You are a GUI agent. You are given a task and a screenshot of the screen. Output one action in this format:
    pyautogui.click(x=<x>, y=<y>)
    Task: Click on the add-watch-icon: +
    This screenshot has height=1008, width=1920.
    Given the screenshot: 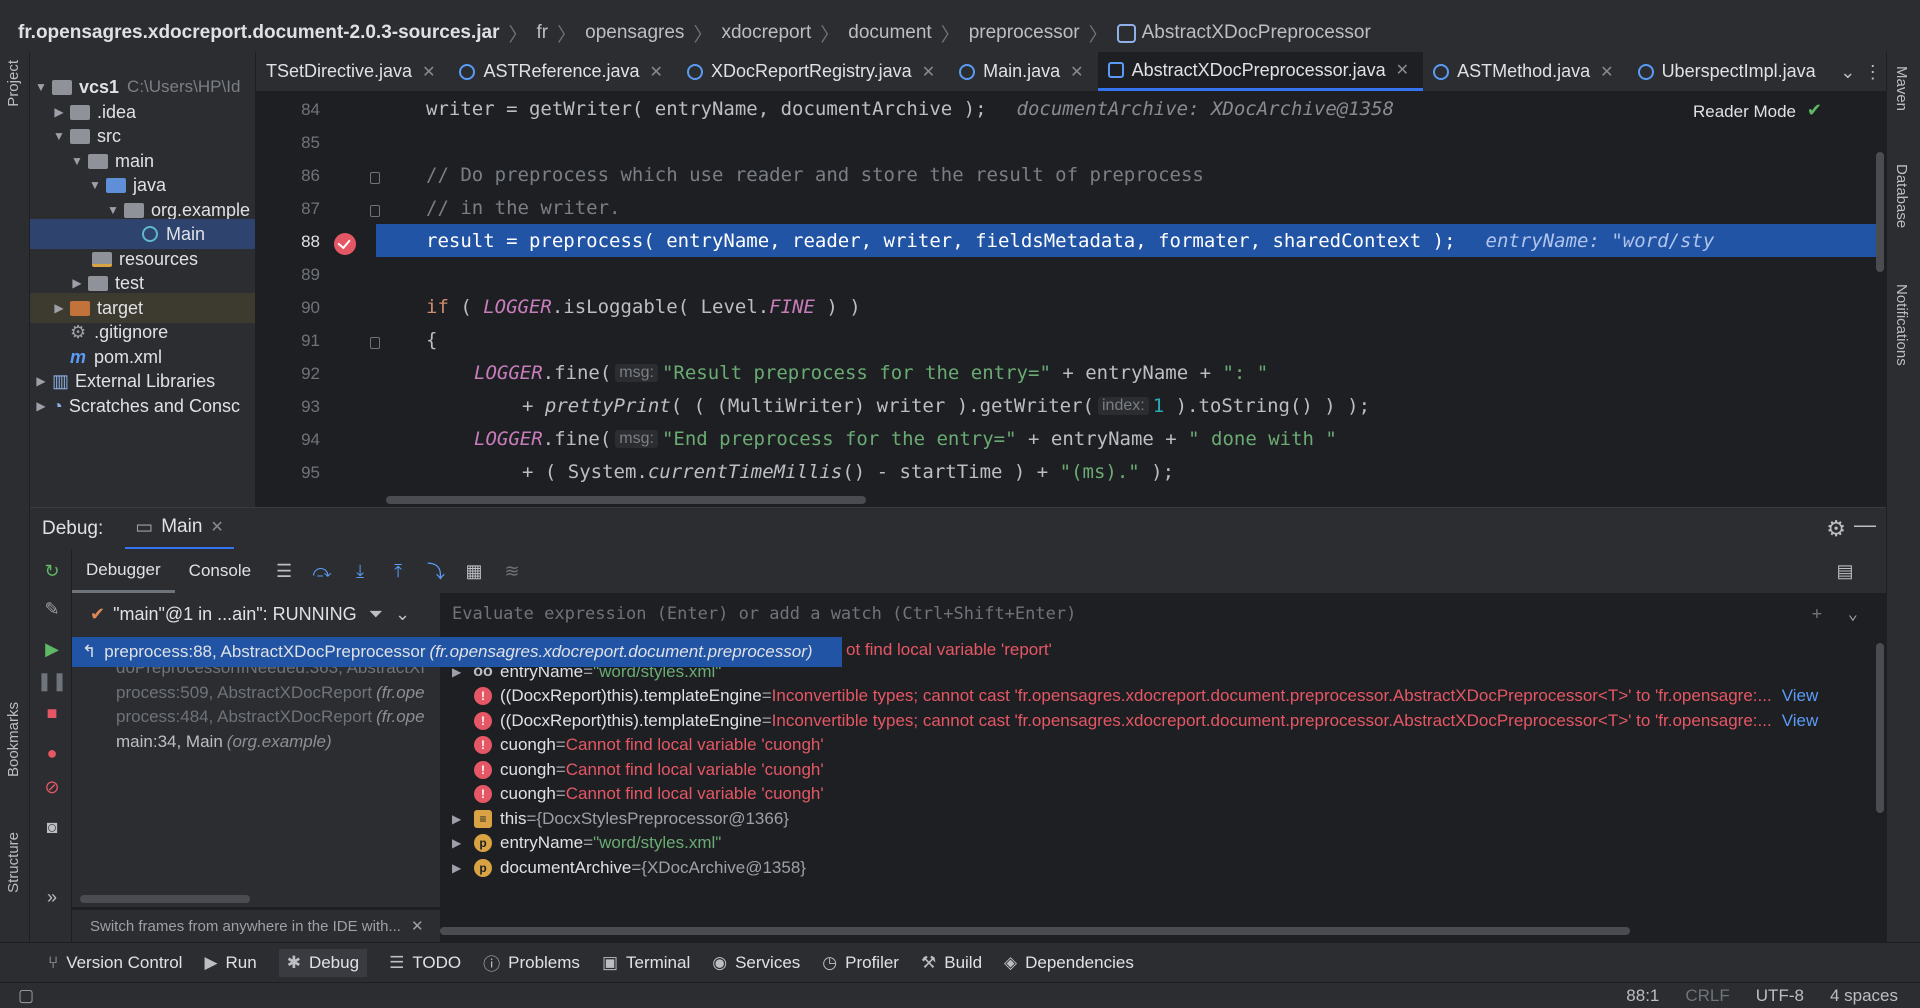 What is the action you would take?
    pyautogui.click(x=1817, y=614)
    